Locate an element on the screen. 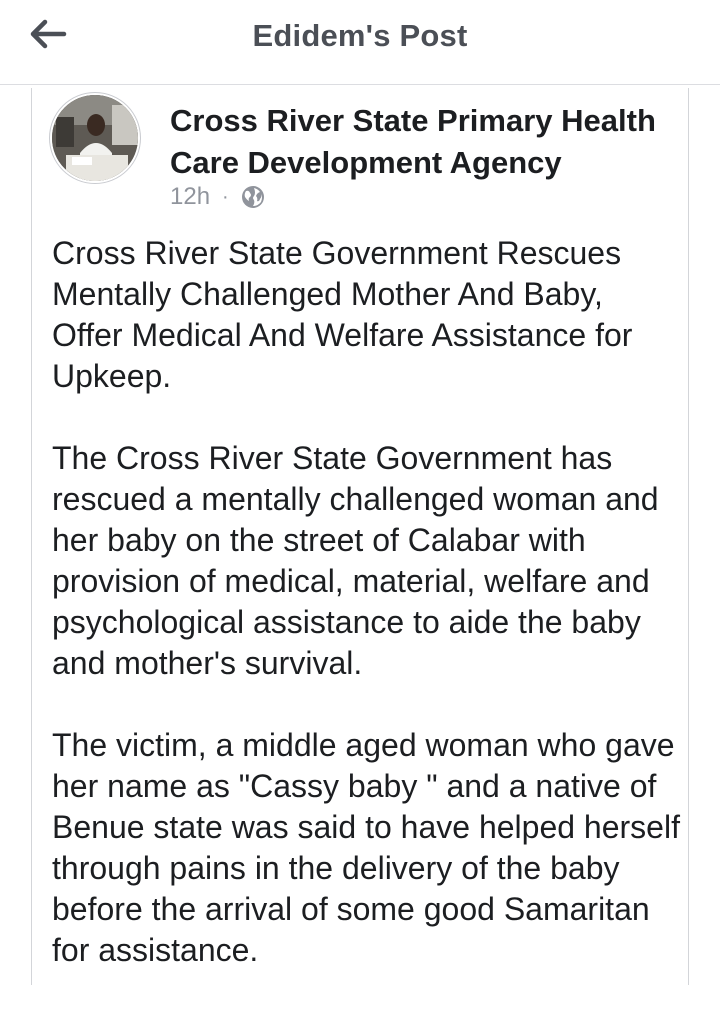 This screenshot has height=1012, width=720. post-meta: 12h · is located at coordinates (217, 197).